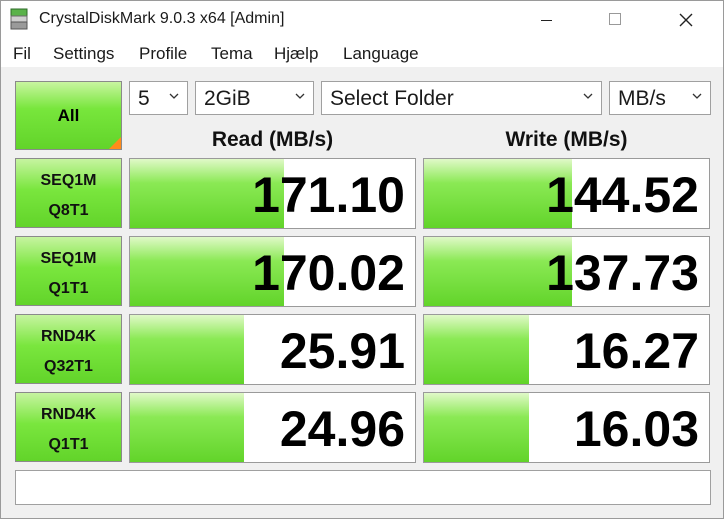 This screenshot has height=519, width=724. I want to click on read-value: 170.02, so click(328, 273).